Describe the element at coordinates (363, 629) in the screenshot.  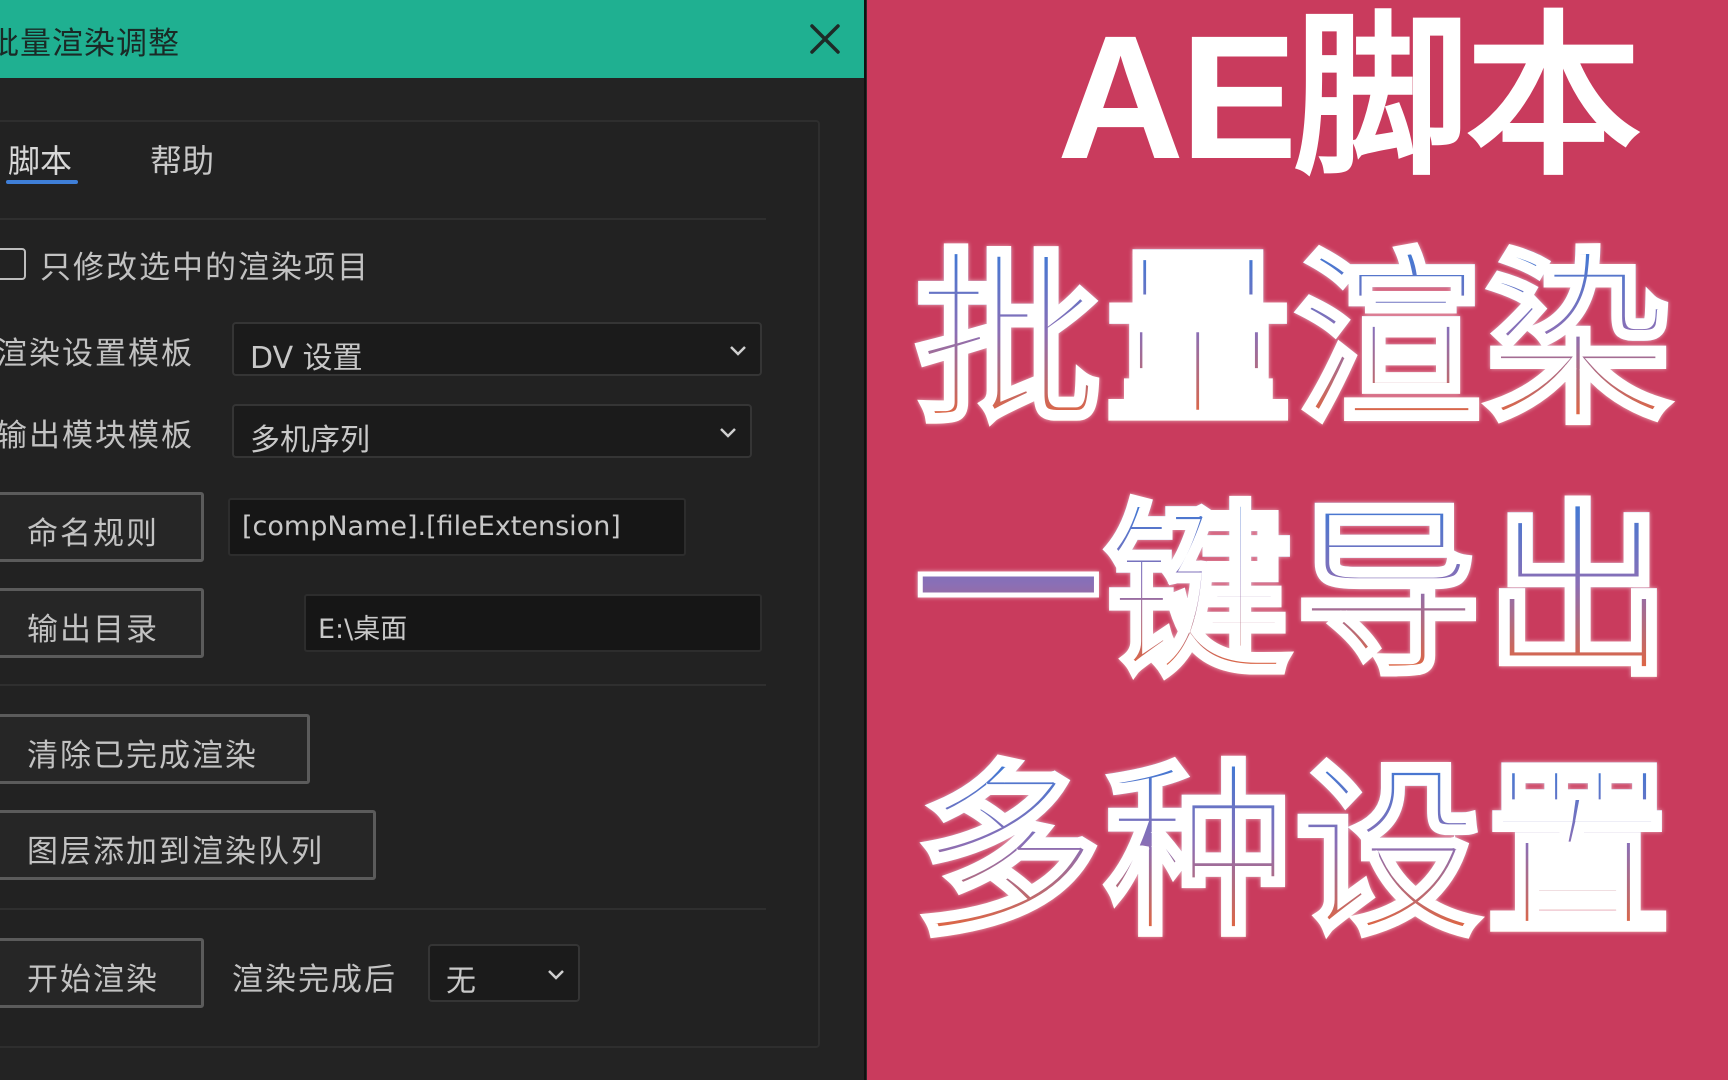
I see `output-dir-value: E:\桌面` at that location.